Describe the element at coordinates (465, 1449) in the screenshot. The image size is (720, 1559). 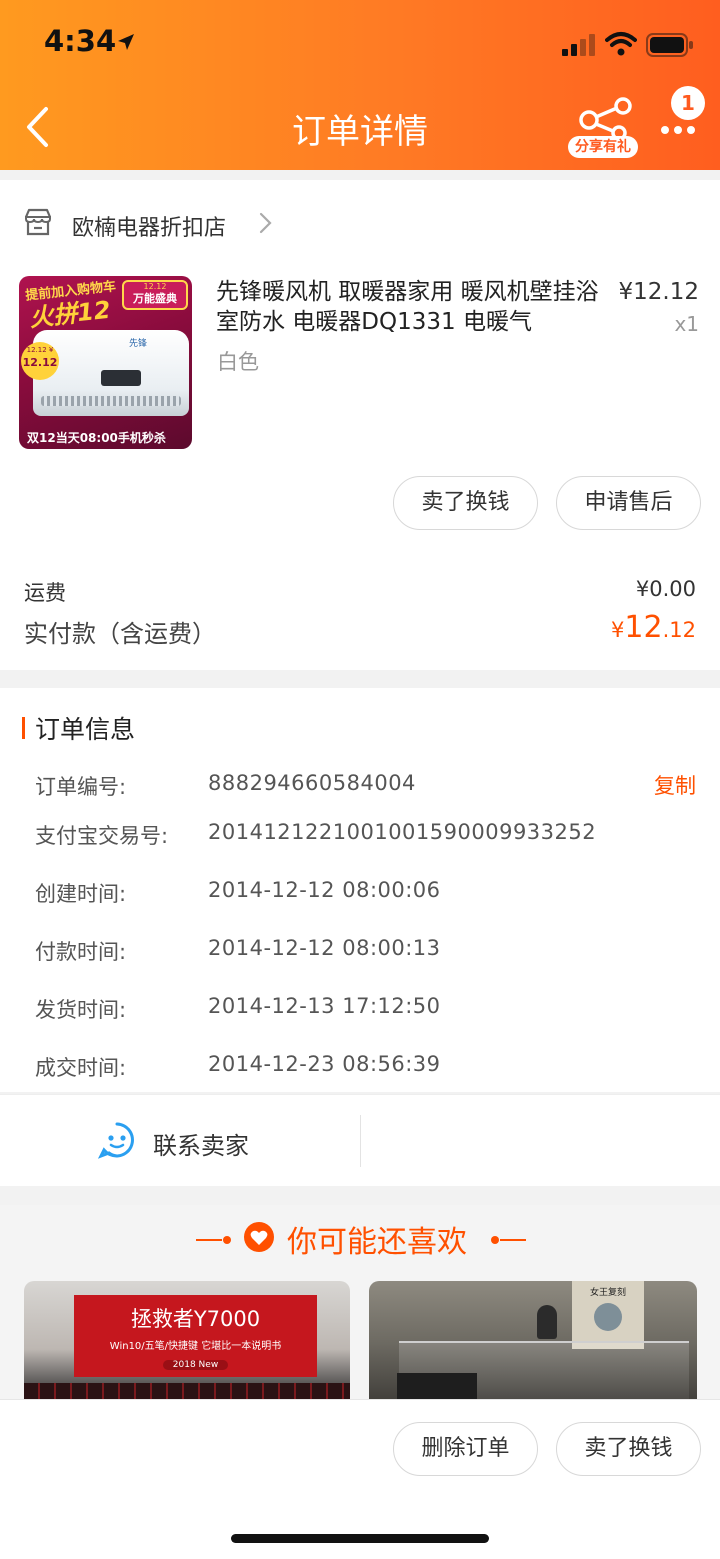
I see `delete-order-button: 删除订单` at that location.